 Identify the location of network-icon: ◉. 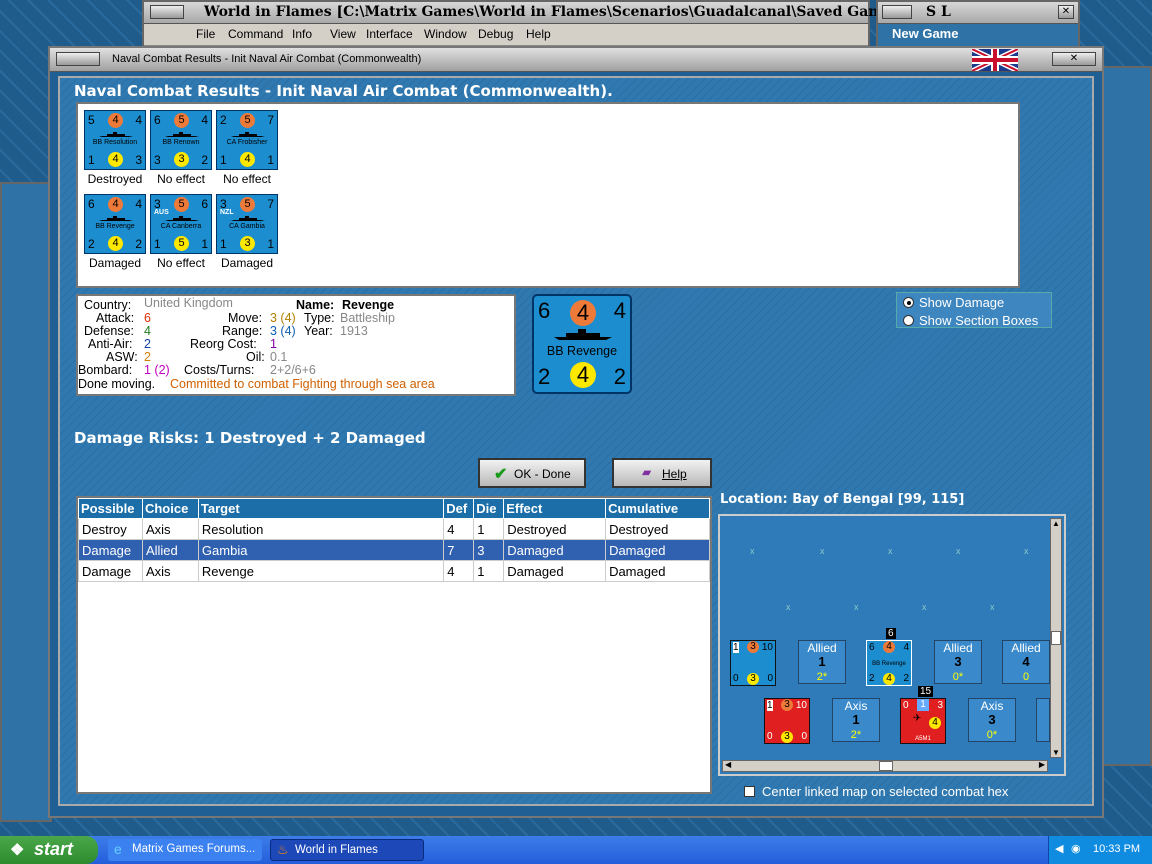
(1076, 848).